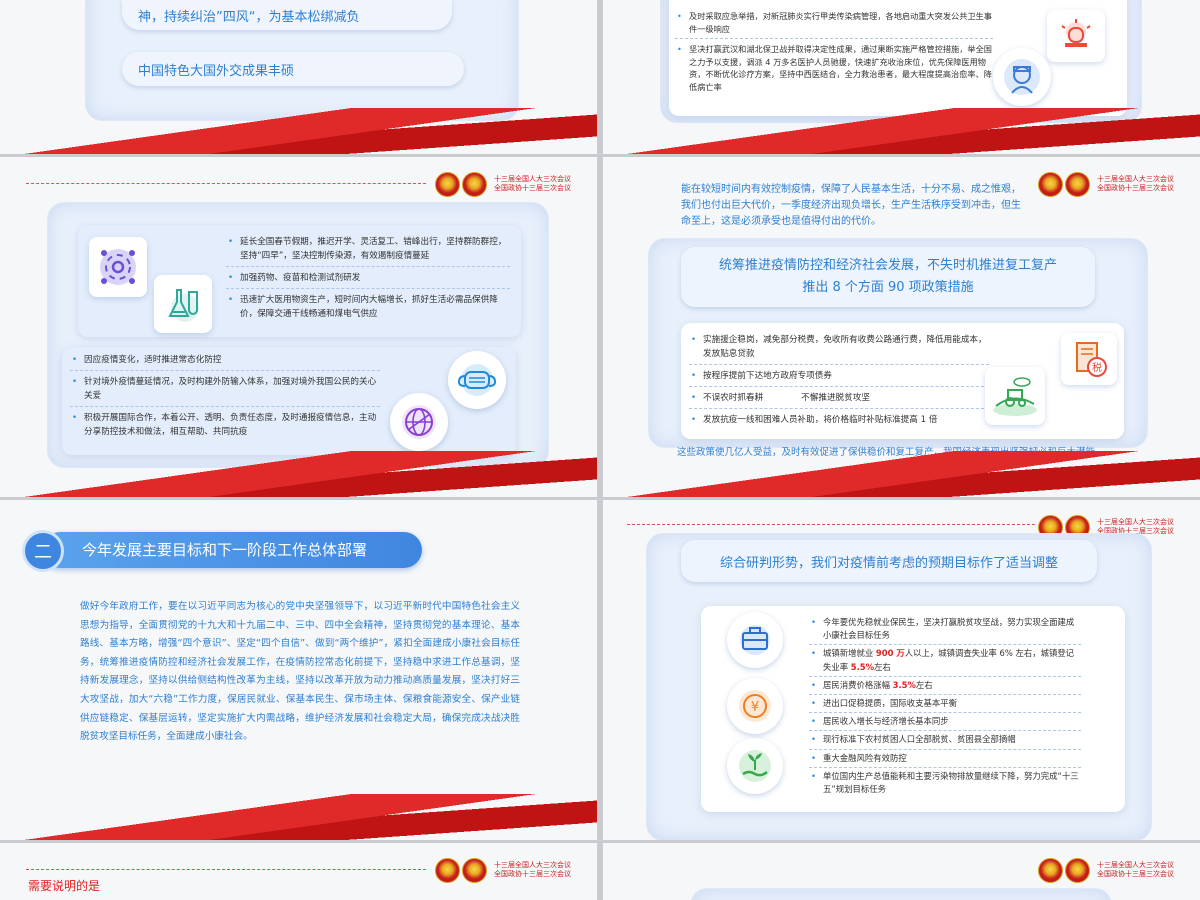 The image size is (1200, 900). Describe the element at coordinates (1022, 77) in the screenshot. I see `nurse-icon` at that location.